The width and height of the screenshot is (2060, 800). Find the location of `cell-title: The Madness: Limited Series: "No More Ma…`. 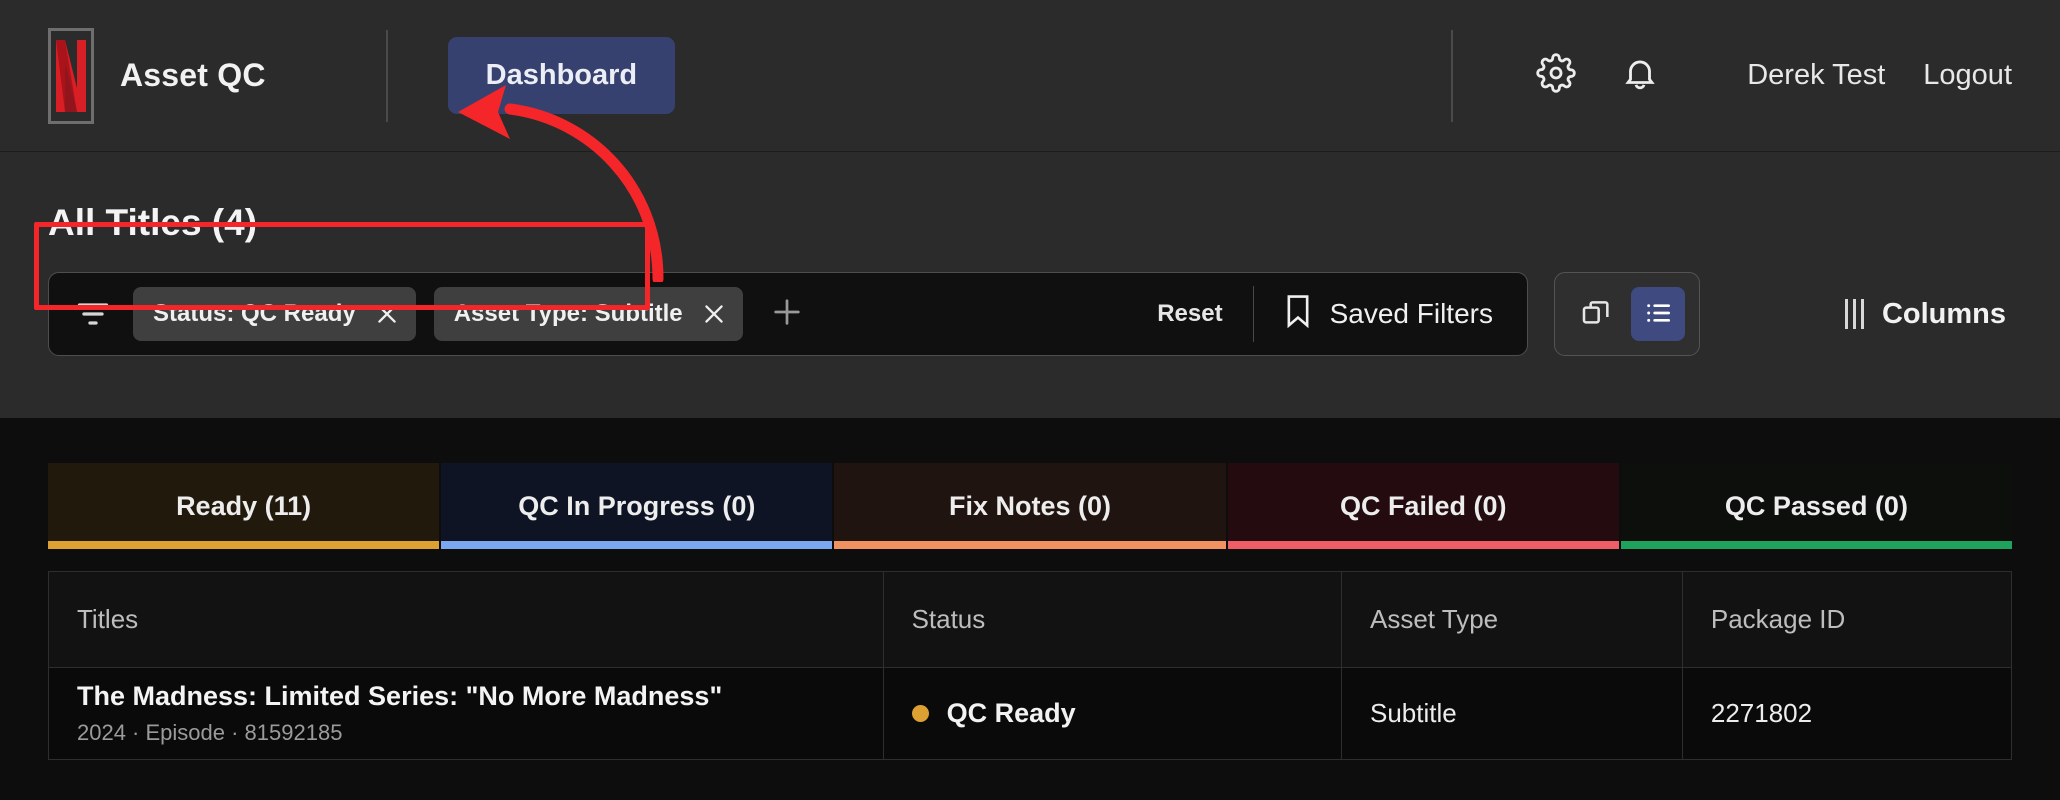

cell-title: The Madness: Limited Series: "No More Ma… is located at coordinates (466, 713).